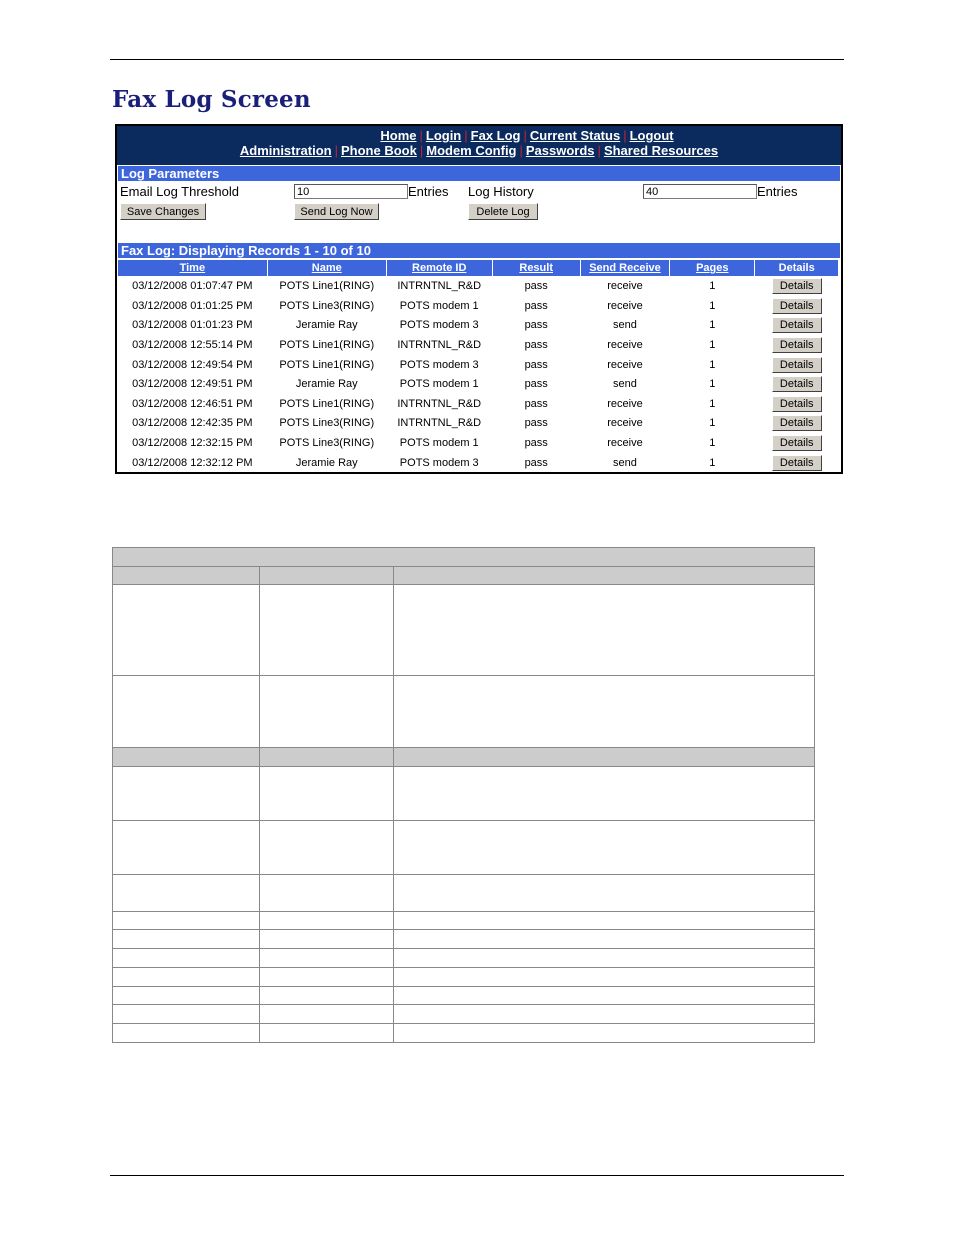  What do you see at coordinates (501, 191) in the screenshot?
I see `log-history-label: Log History` at bounding box center [501, 191].